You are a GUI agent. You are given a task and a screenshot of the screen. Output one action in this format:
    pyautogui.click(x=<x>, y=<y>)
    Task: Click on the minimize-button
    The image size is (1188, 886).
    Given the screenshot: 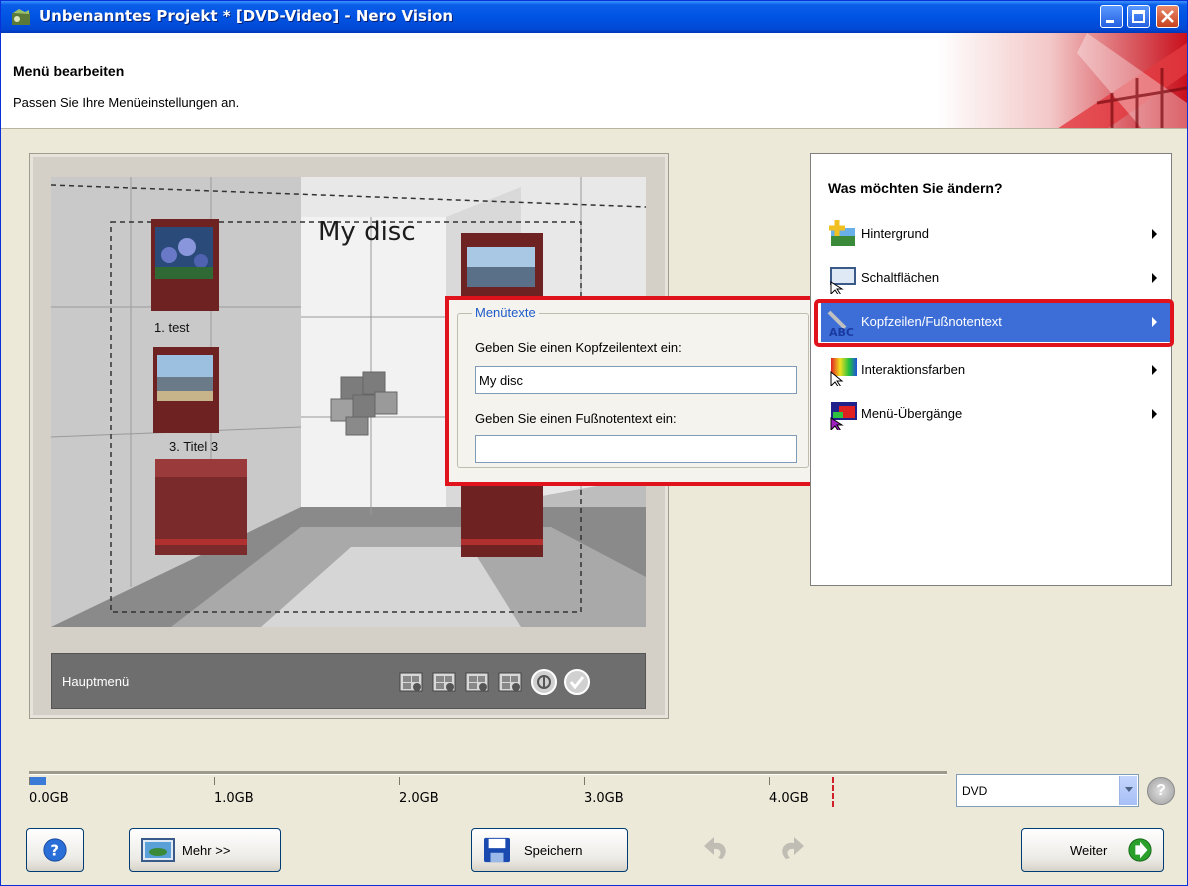 What is the action you would take?
    pyautogui.click(x=1111, y=16)
    